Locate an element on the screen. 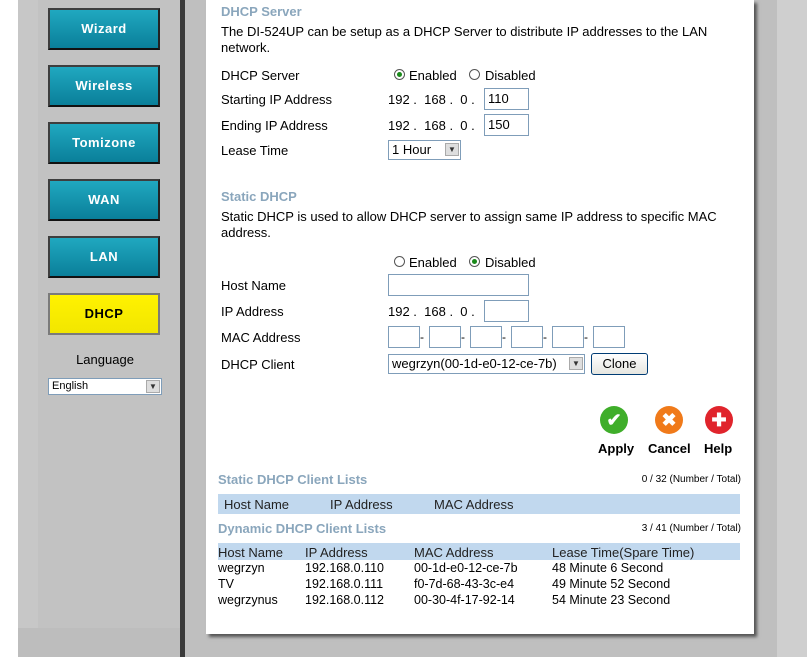 Image resolution: width=807 pixels, height=657 pixels. dhcp-disabled-radio is located at coordinates (474, 74).